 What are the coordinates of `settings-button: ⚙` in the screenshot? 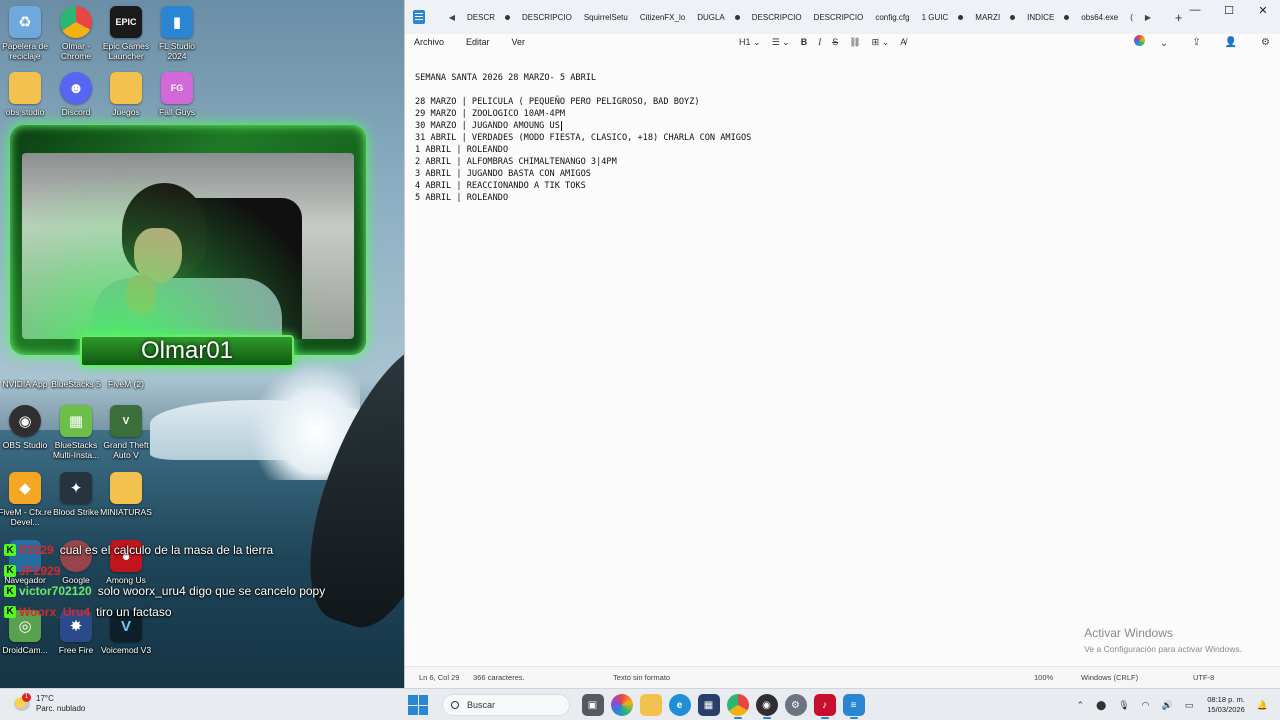 It's located at (1259, 42).